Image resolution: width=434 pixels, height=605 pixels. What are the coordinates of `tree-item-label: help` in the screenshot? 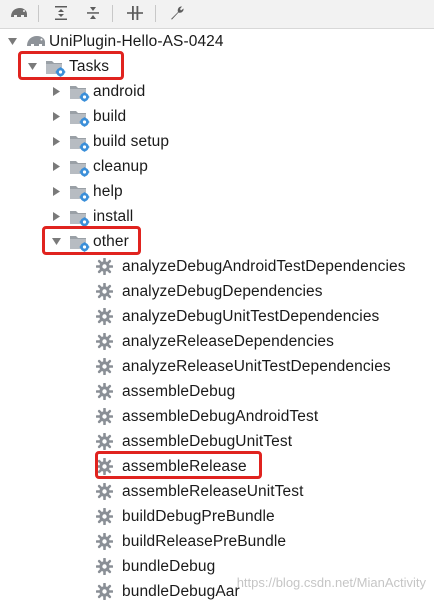 It's located at (108, 191).